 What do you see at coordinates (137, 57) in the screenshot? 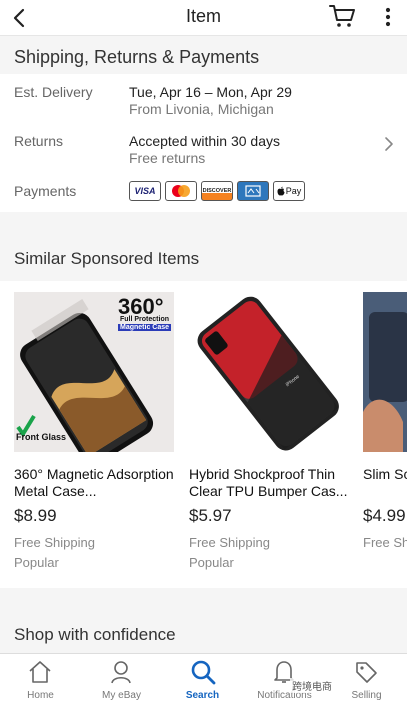
I see `shipping-section-title: Shipping, Returns & Payments` at bounding box center [137, 57].